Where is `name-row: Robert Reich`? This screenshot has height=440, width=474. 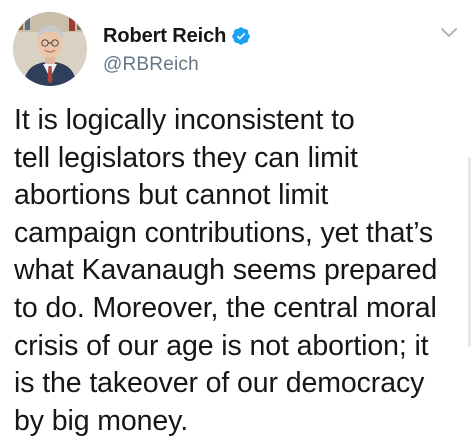
name-row: Robert Reich is located at coordinates (177, 36).